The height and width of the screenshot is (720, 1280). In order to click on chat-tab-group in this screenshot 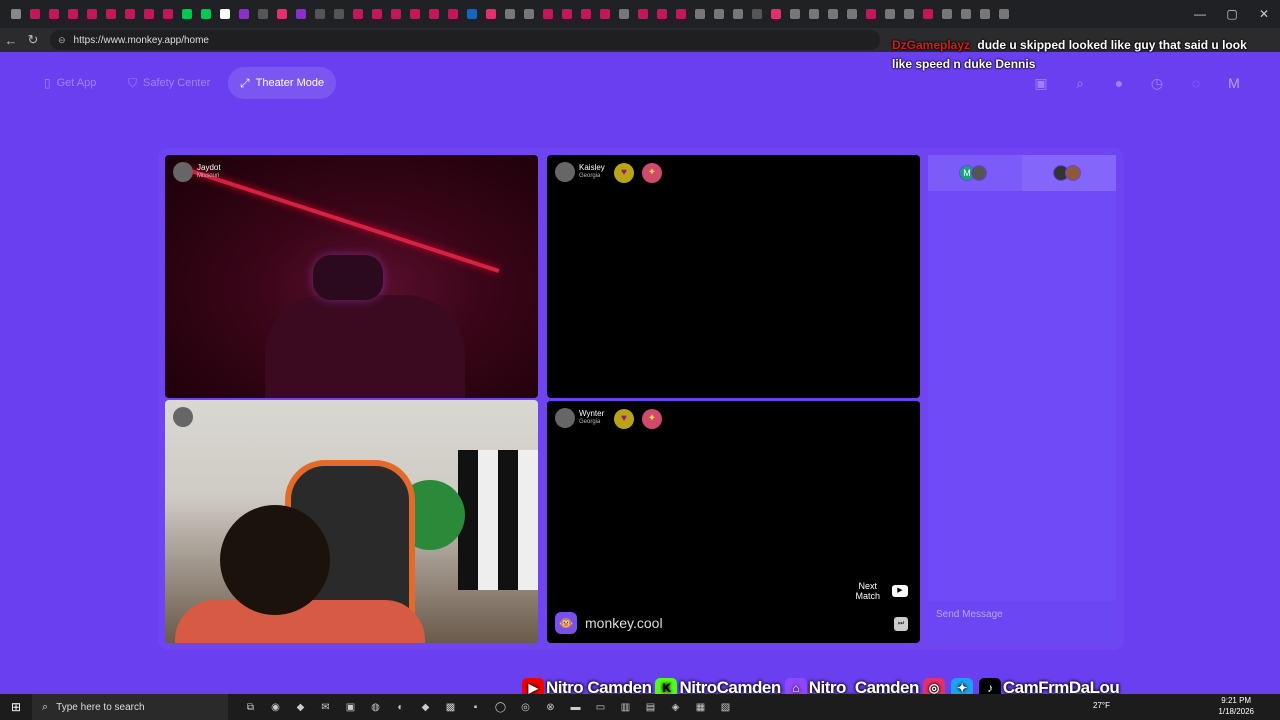, I will do `click(1069, 173)`.